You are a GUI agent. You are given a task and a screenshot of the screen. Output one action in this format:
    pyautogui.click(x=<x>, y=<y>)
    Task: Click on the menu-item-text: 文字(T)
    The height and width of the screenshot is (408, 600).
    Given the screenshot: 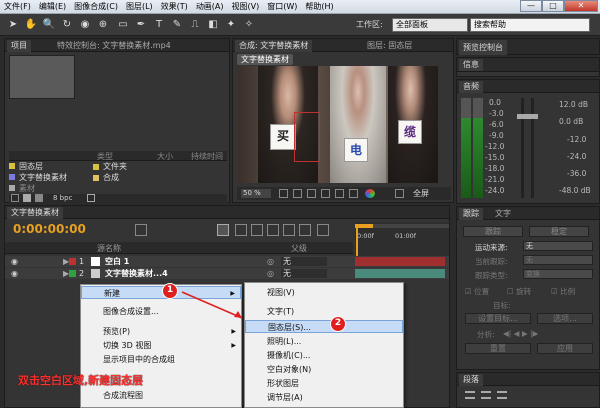 What is the action you would take?
    pyautogui.click(x=324, y=311)
    